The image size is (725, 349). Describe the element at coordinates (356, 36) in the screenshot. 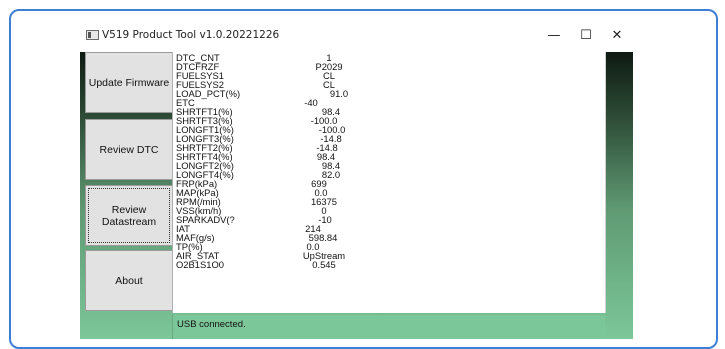

I see `title-bar: V519 Product Tool v1.0.20221226 — ☐ ✕` at that location.